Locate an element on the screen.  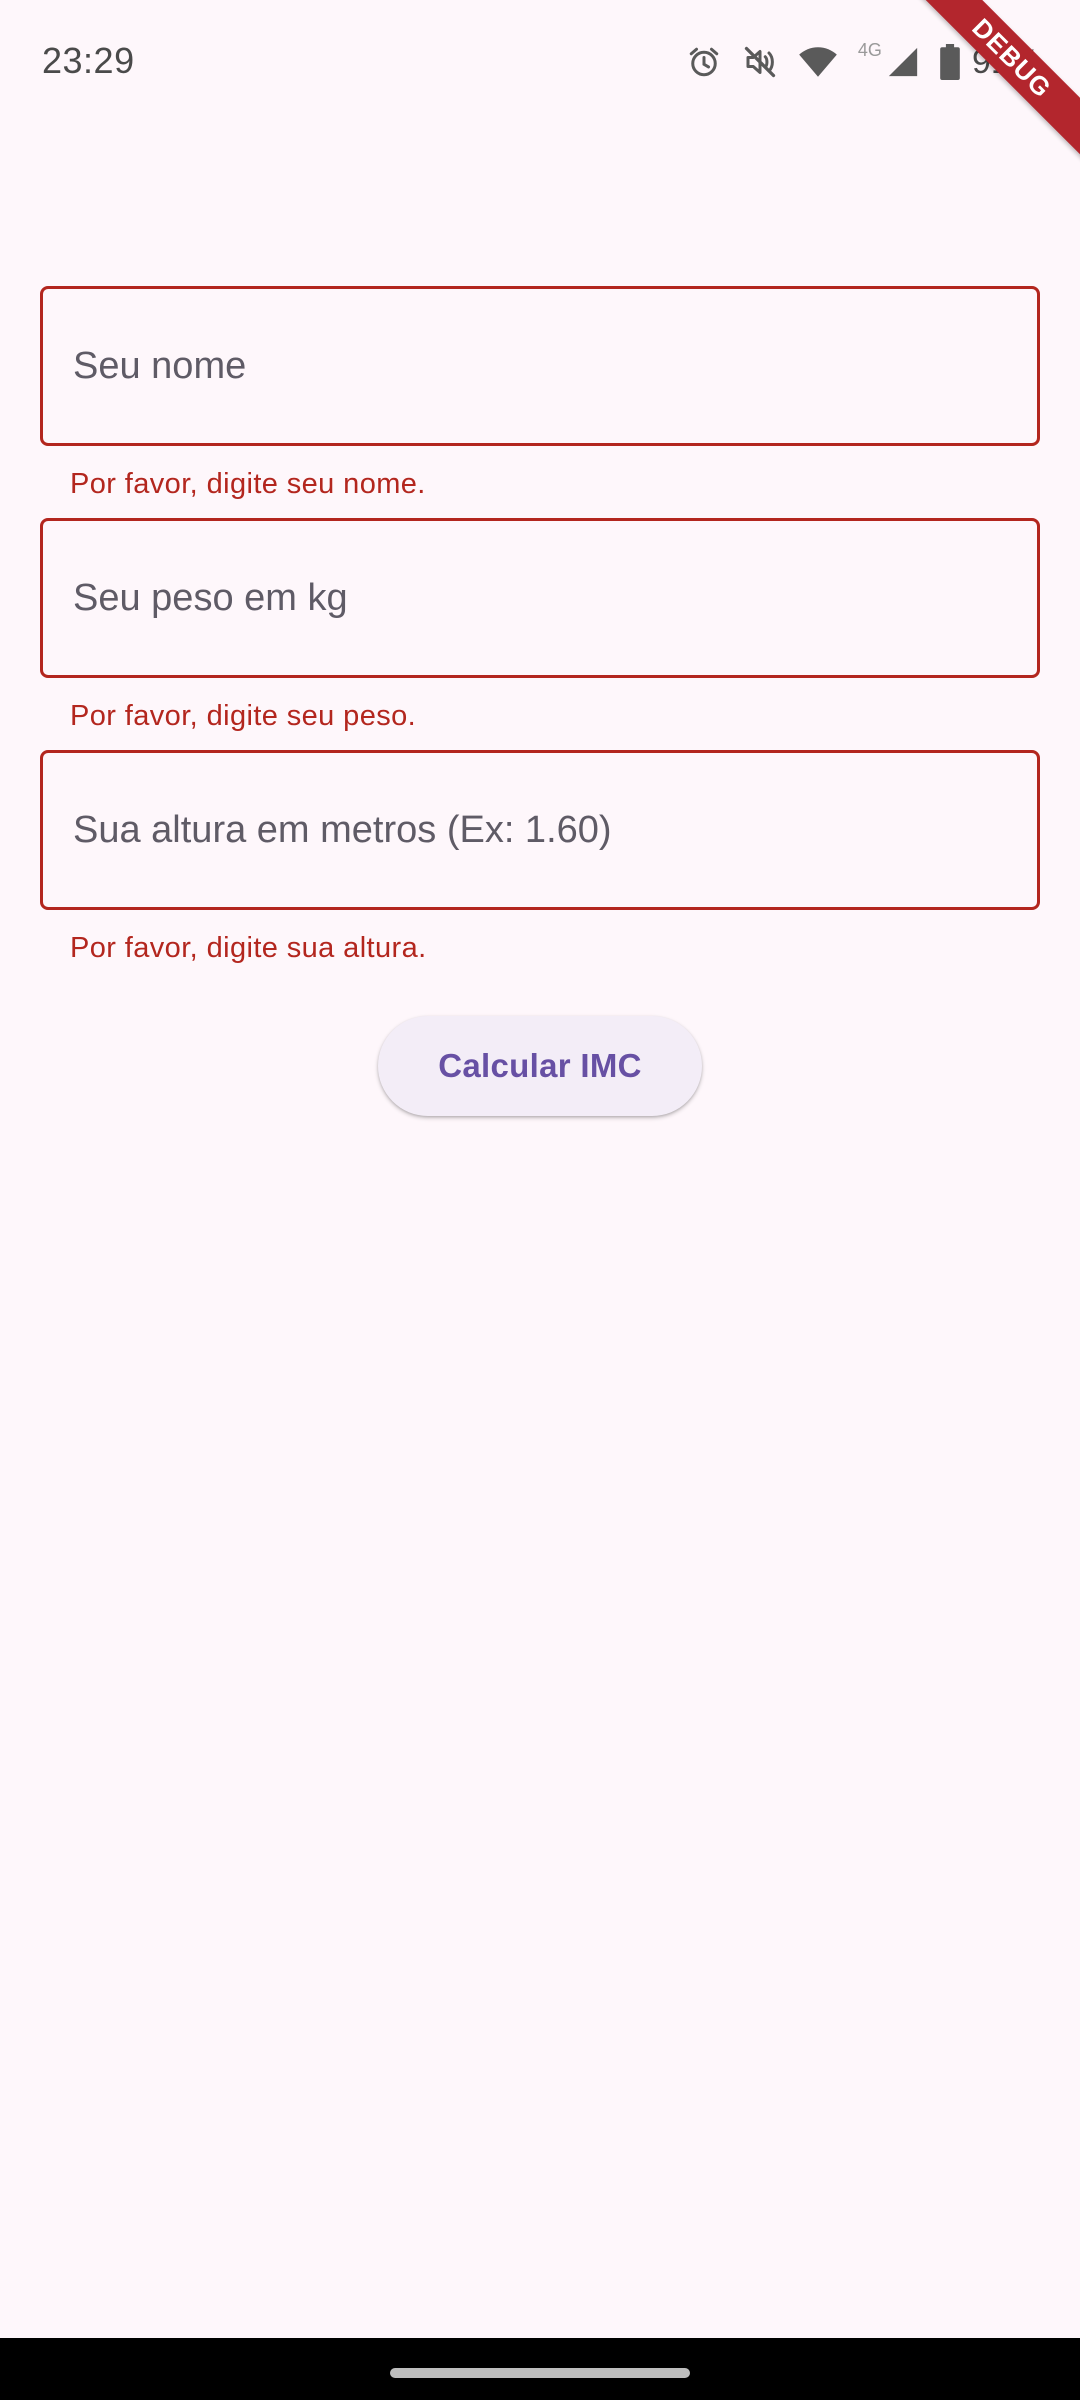
status-bar: 23:29 4G 91% is located at coordinates (540, 63).